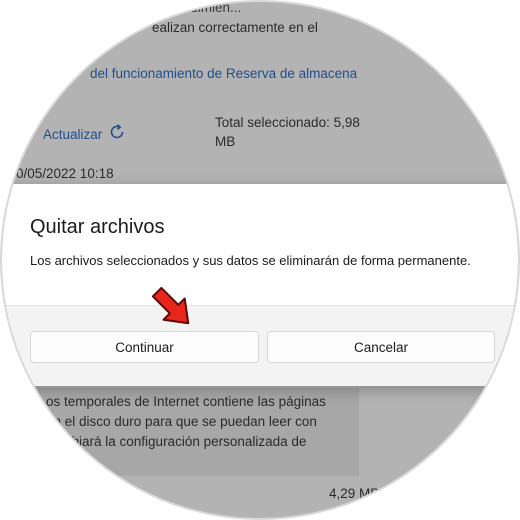 The width and height of the screenshot is (520, 520). Describe the element at coordinates (73, 134) in the screenshot. I see `refresh-label: Actualizar` at that location.